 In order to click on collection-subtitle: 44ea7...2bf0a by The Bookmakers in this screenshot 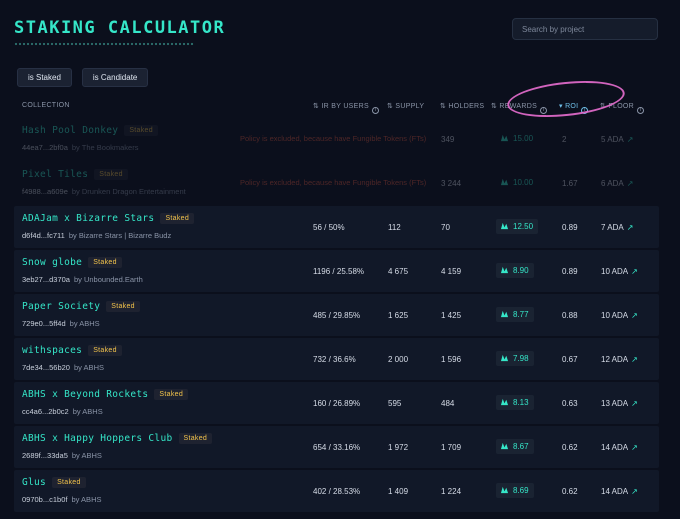, I will do `click(80, 147)`.